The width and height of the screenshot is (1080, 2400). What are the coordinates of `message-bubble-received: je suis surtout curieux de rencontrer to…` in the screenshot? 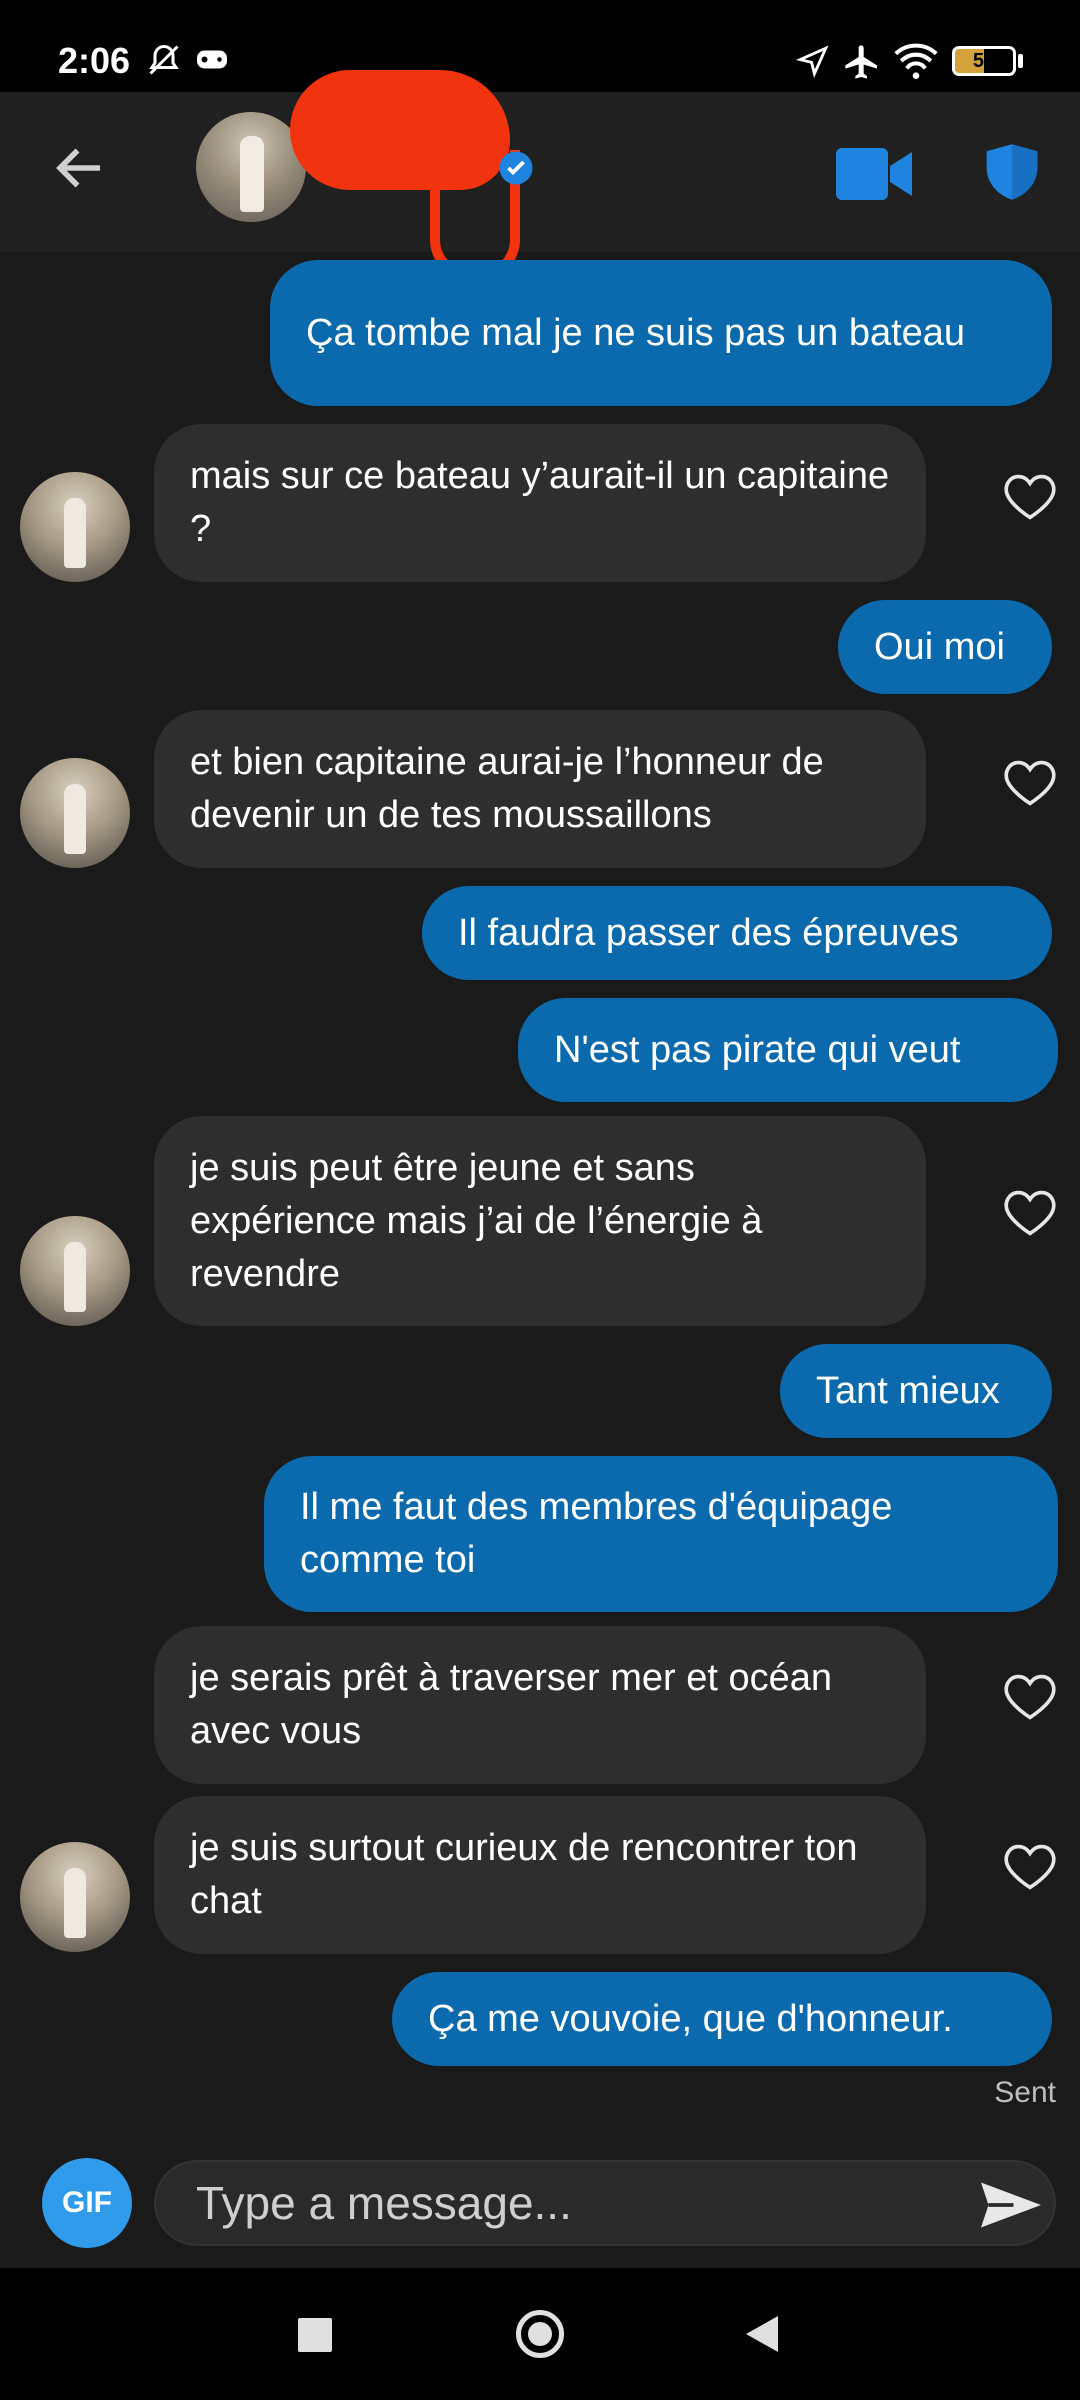 It's located at (540, 1875).